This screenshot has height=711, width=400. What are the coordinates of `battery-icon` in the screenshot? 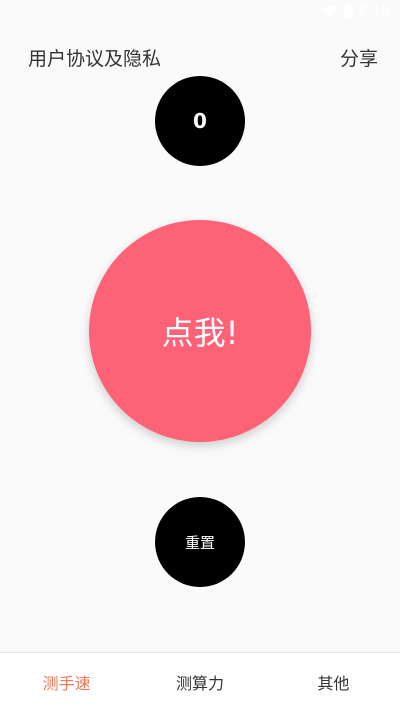 It's located at (348, 11).